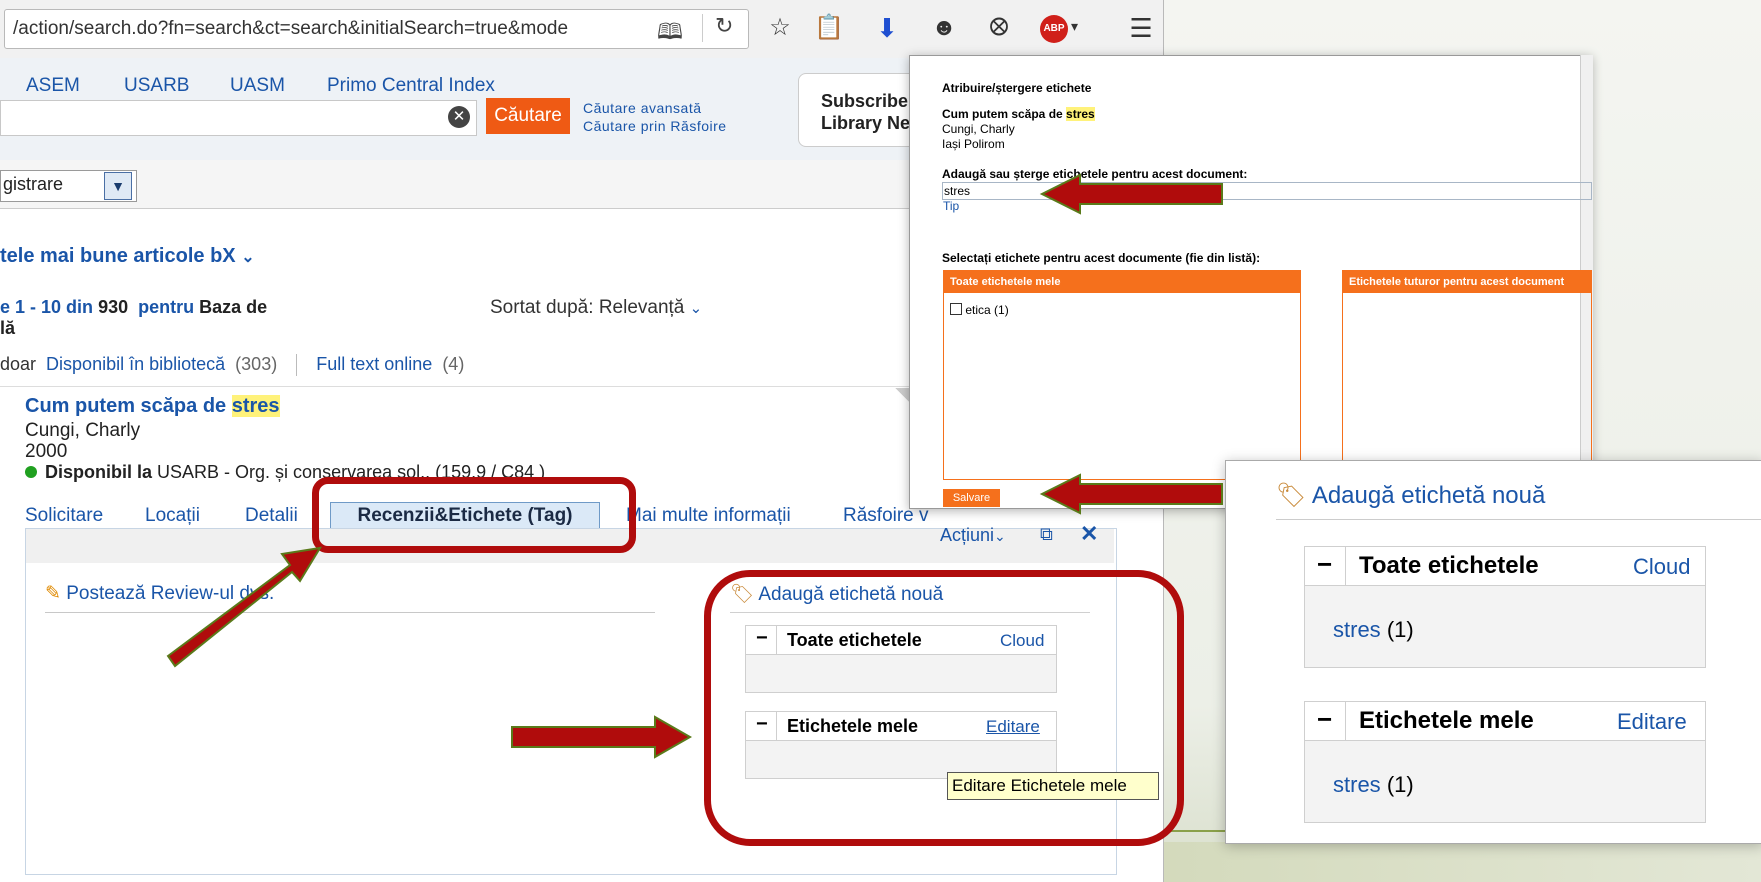 The width and height of the screenshot is (1761, 882). I want to click on arrow-right-icon, so click(602, 737).